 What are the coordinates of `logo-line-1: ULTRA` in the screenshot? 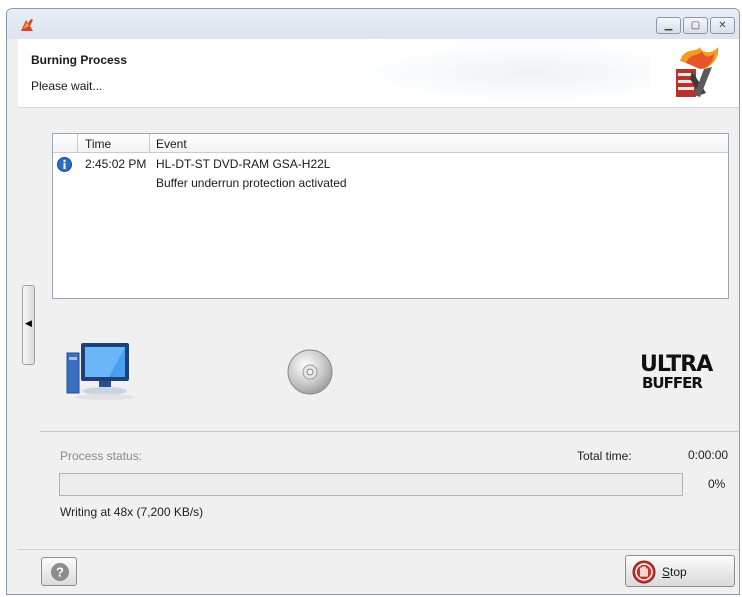 It's located at (676, 364).